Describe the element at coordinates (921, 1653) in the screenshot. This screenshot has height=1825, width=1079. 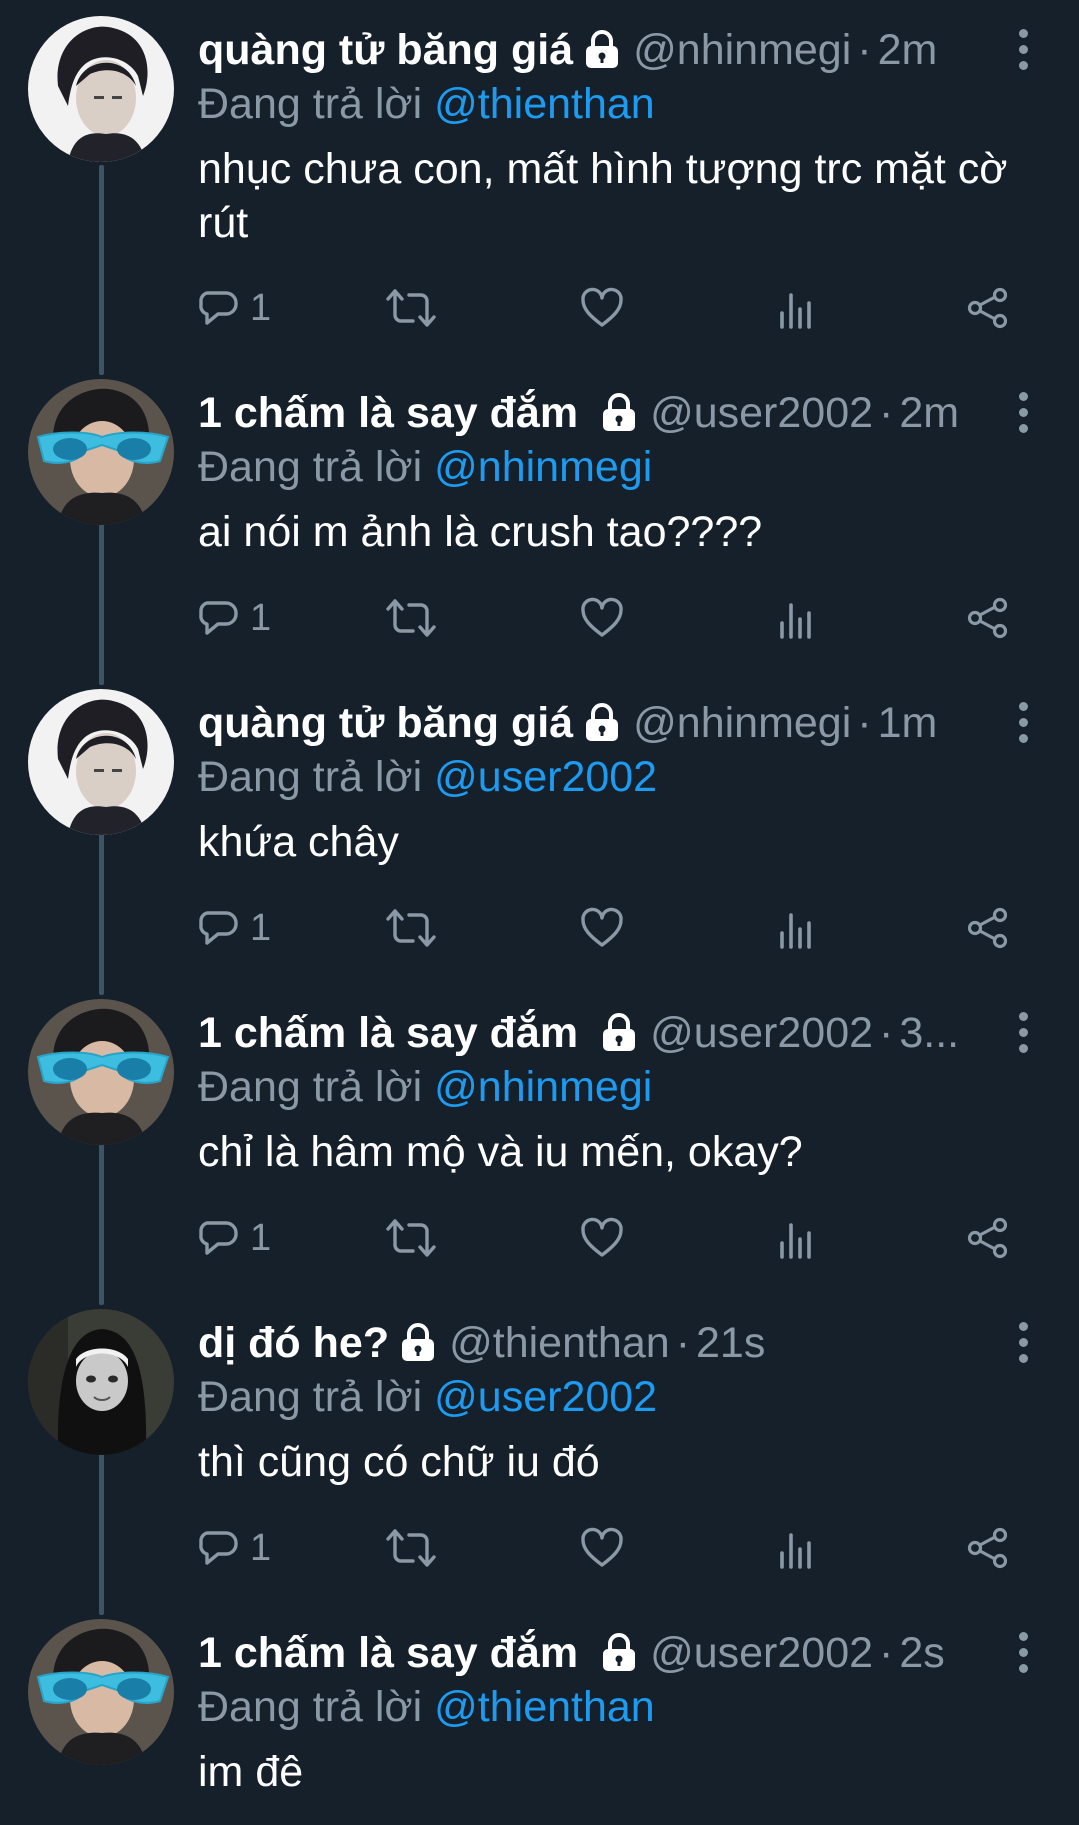
I see `timestamp: 2s` at that location.